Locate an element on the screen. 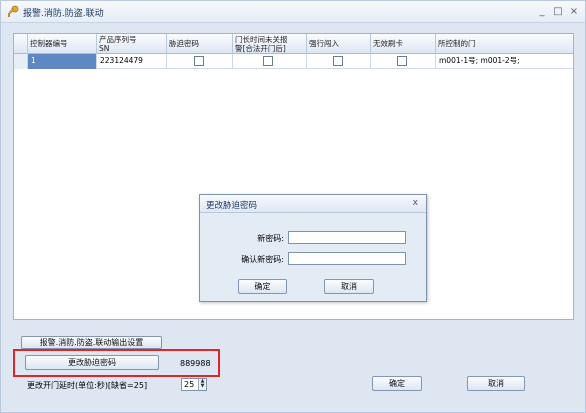 The height and width of the screenshot is (413, 586). dialog-title: 更改胁迫密码 is located at coordinates (232, 206).